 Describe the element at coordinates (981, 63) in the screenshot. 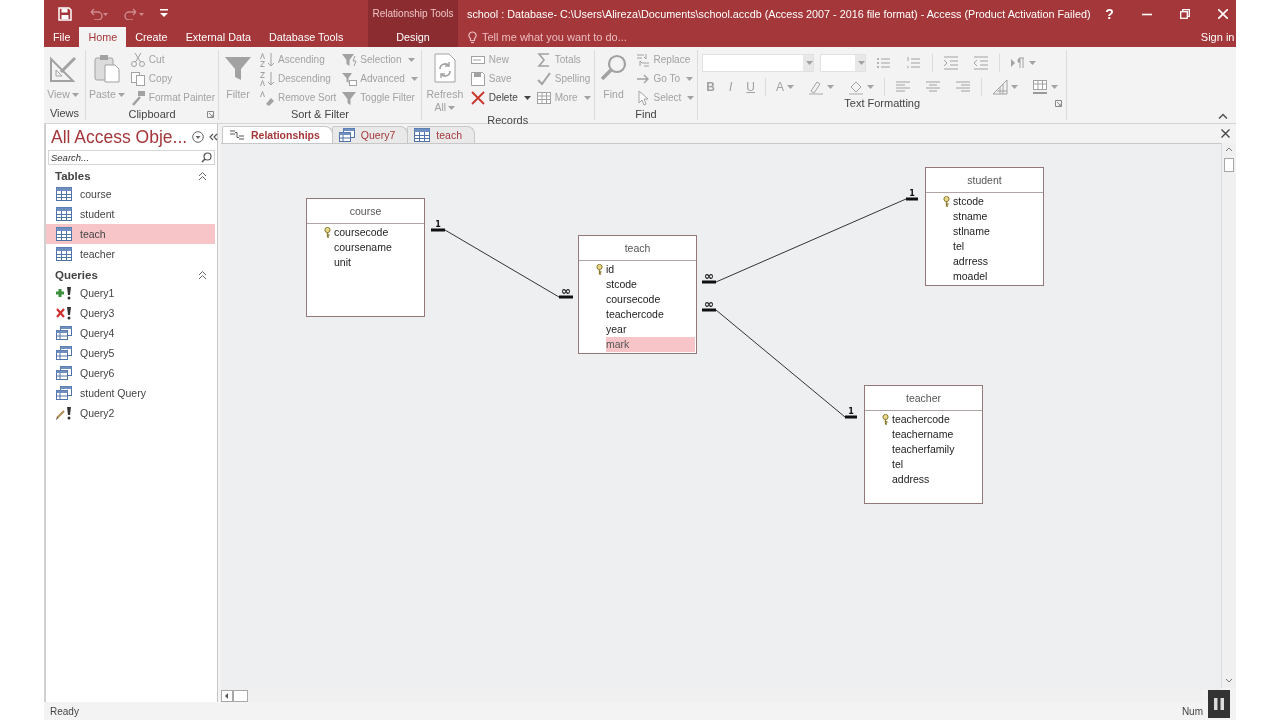

I see `decrease-indent-icon` at that location.